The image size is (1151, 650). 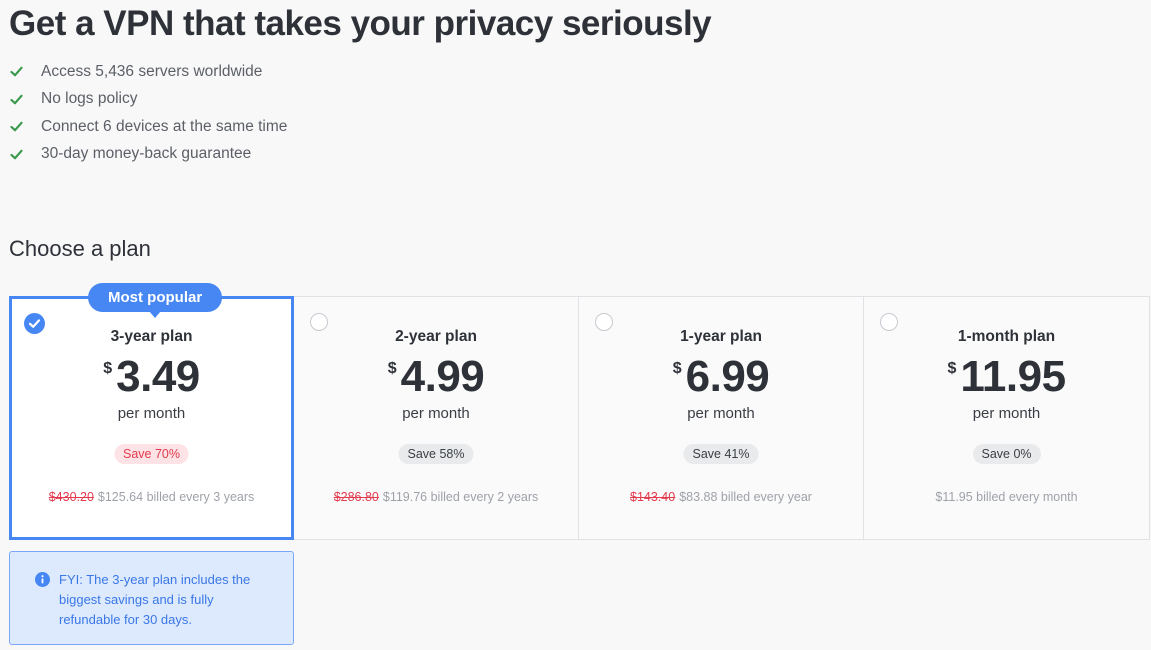 I want to click on most-popular-badge: Most popular, so click(x=155, y=300).